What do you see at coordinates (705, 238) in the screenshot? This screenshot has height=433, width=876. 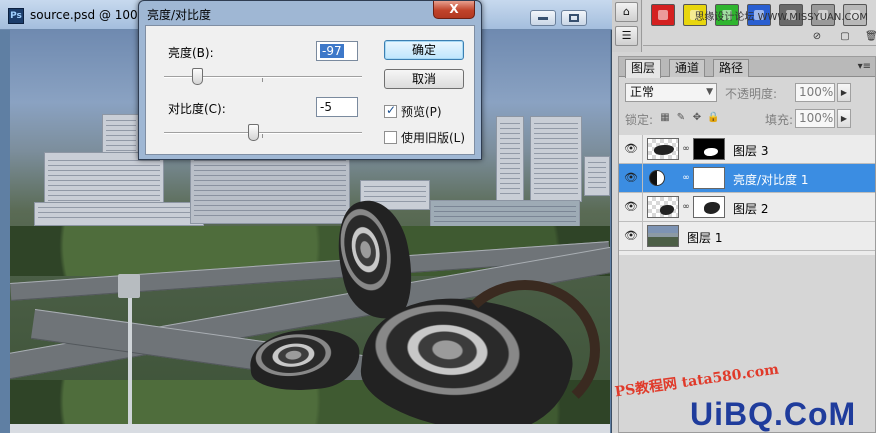 I see `layer-name: 图层 1` at bounding box center [705, 238].